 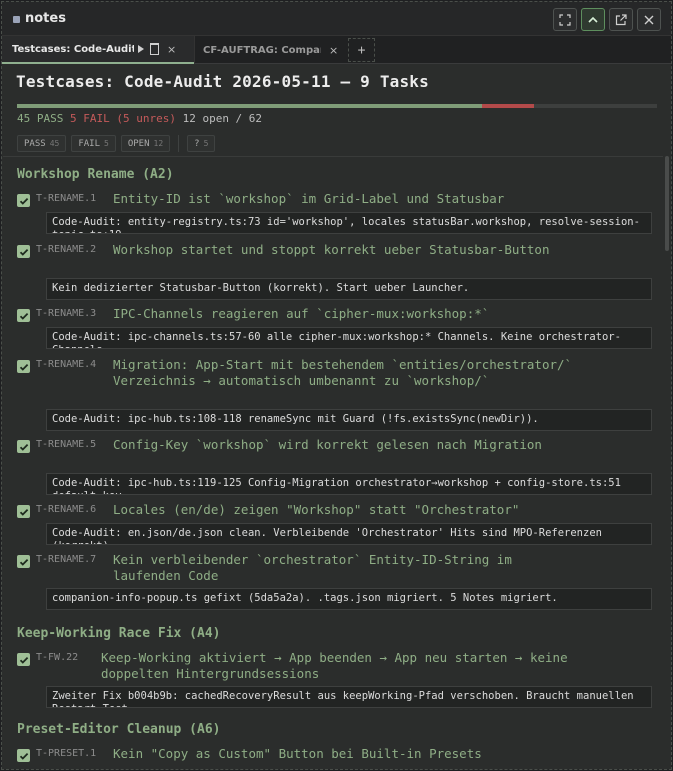 I want to click on external-link-icon, so click(x=621, y=19).